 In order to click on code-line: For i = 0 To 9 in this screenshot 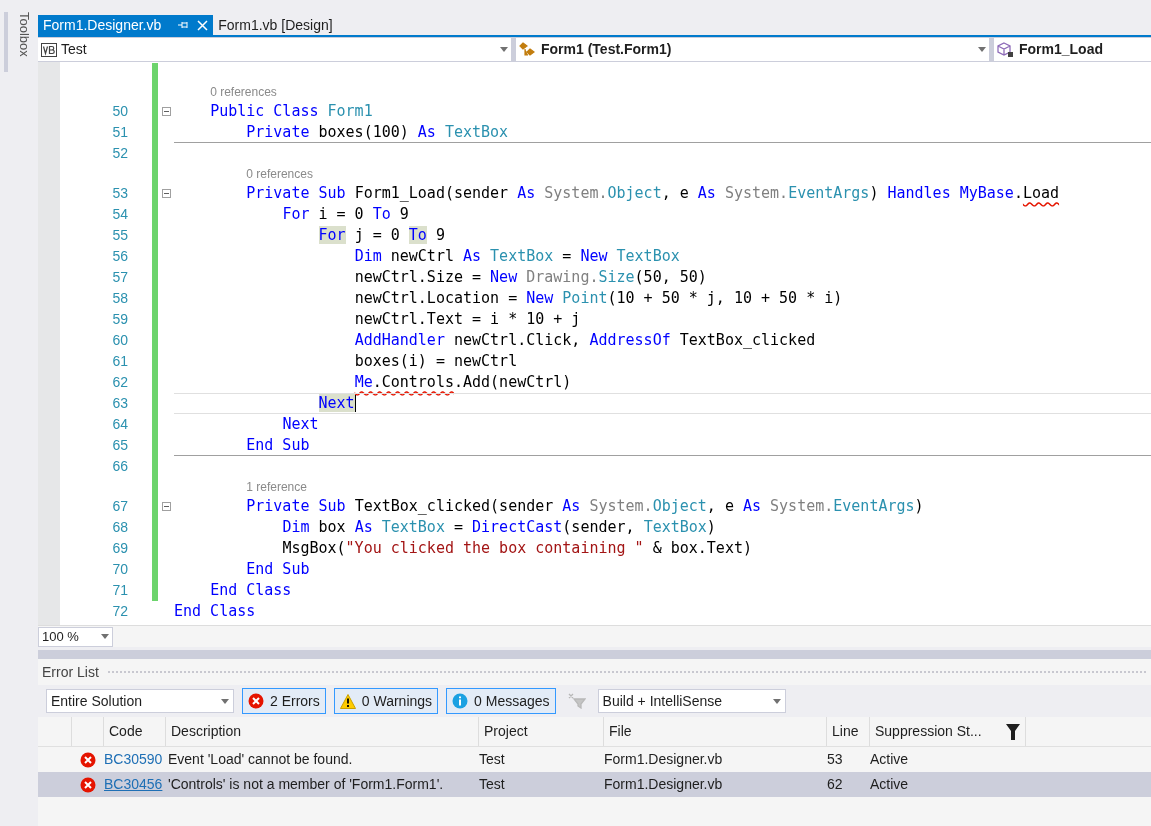, I will do `click(345, 215)`.